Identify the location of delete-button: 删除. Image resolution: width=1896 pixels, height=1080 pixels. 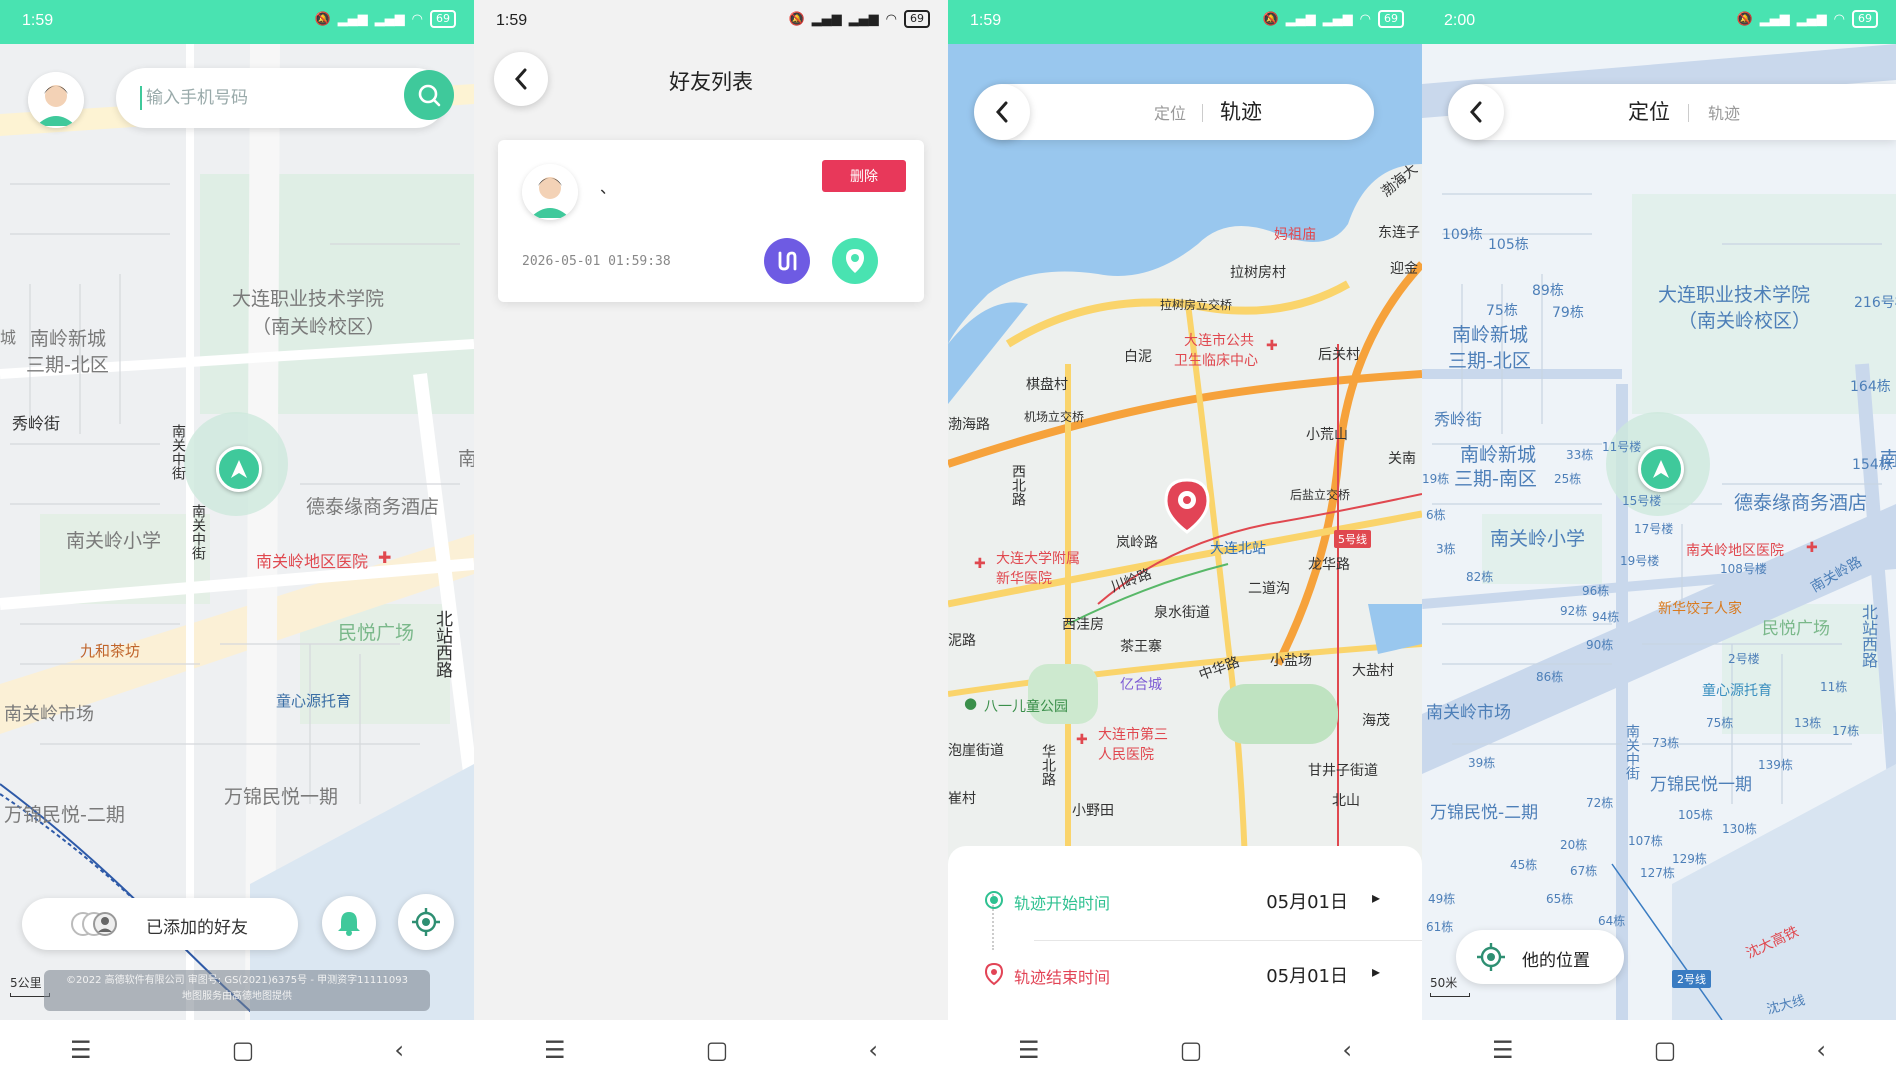
(864, 176).